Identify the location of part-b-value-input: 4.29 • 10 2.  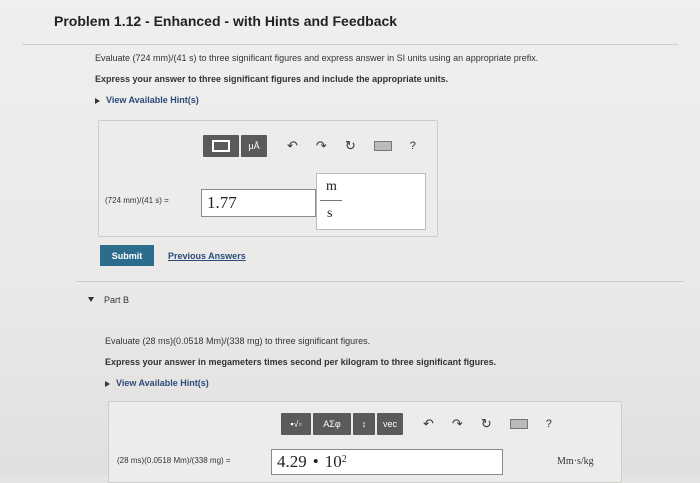
(387, 462).